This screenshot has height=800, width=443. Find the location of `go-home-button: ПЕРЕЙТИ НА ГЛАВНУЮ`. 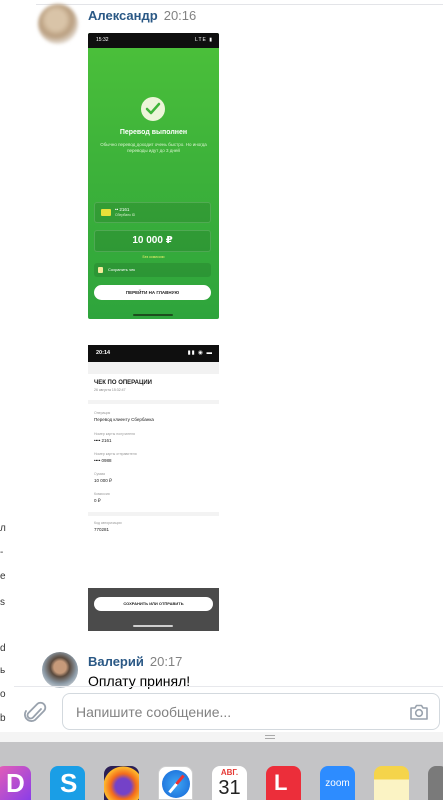

go-home-button: ПЕРЕЙТИ НА ГЛАВНУЮ is located at coordinates (152, 292).